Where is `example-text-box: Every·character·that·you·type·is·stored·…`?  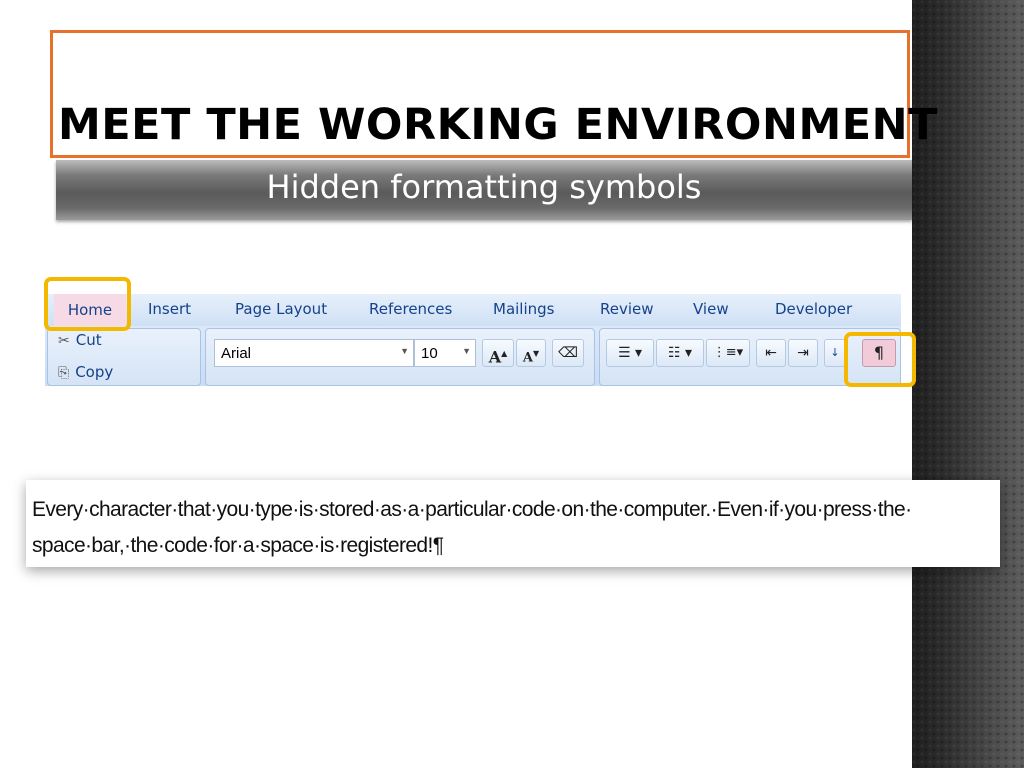
example-text-box: Every·character·that·you·type·is·stored·… is located at coordinates (513, 523).